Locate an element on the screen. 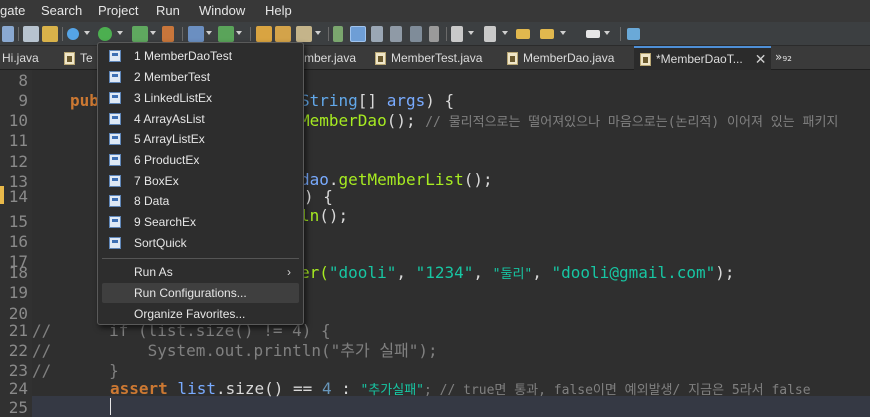  tab-test: Te is located at coordinates (78, 58).